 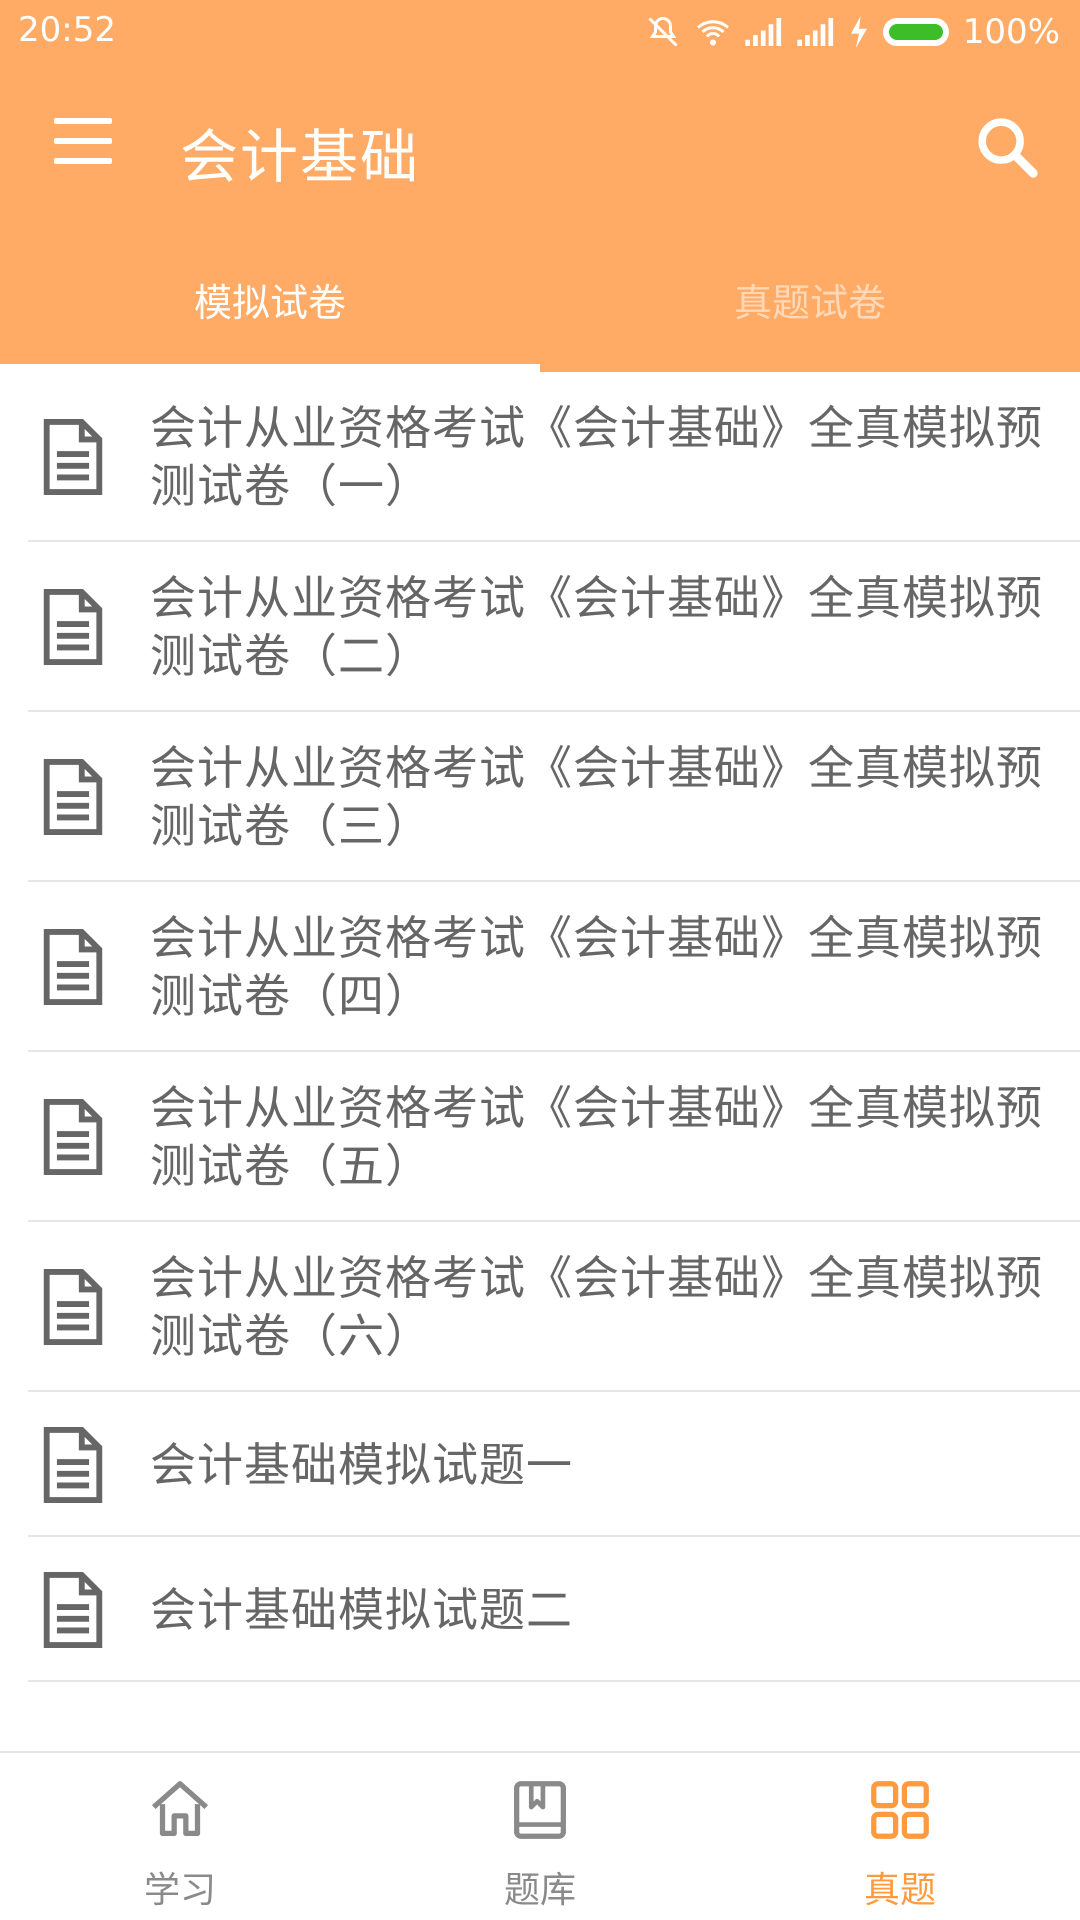 I want to click on list-item: 会计从业资格考试《会计基础》全真模拟预测试卷（二）, so click(x=540, y=627).